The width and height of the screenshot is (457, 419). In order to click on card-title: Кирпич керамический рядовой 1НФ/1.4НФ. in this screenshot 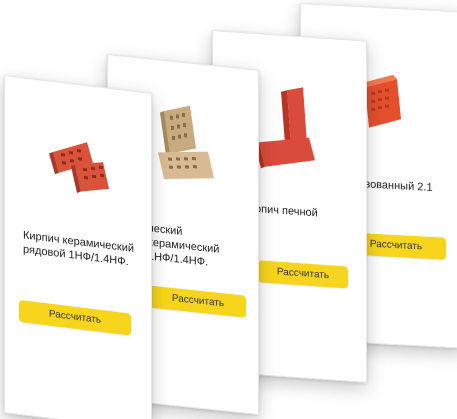, I will do `click(79, 249)`.